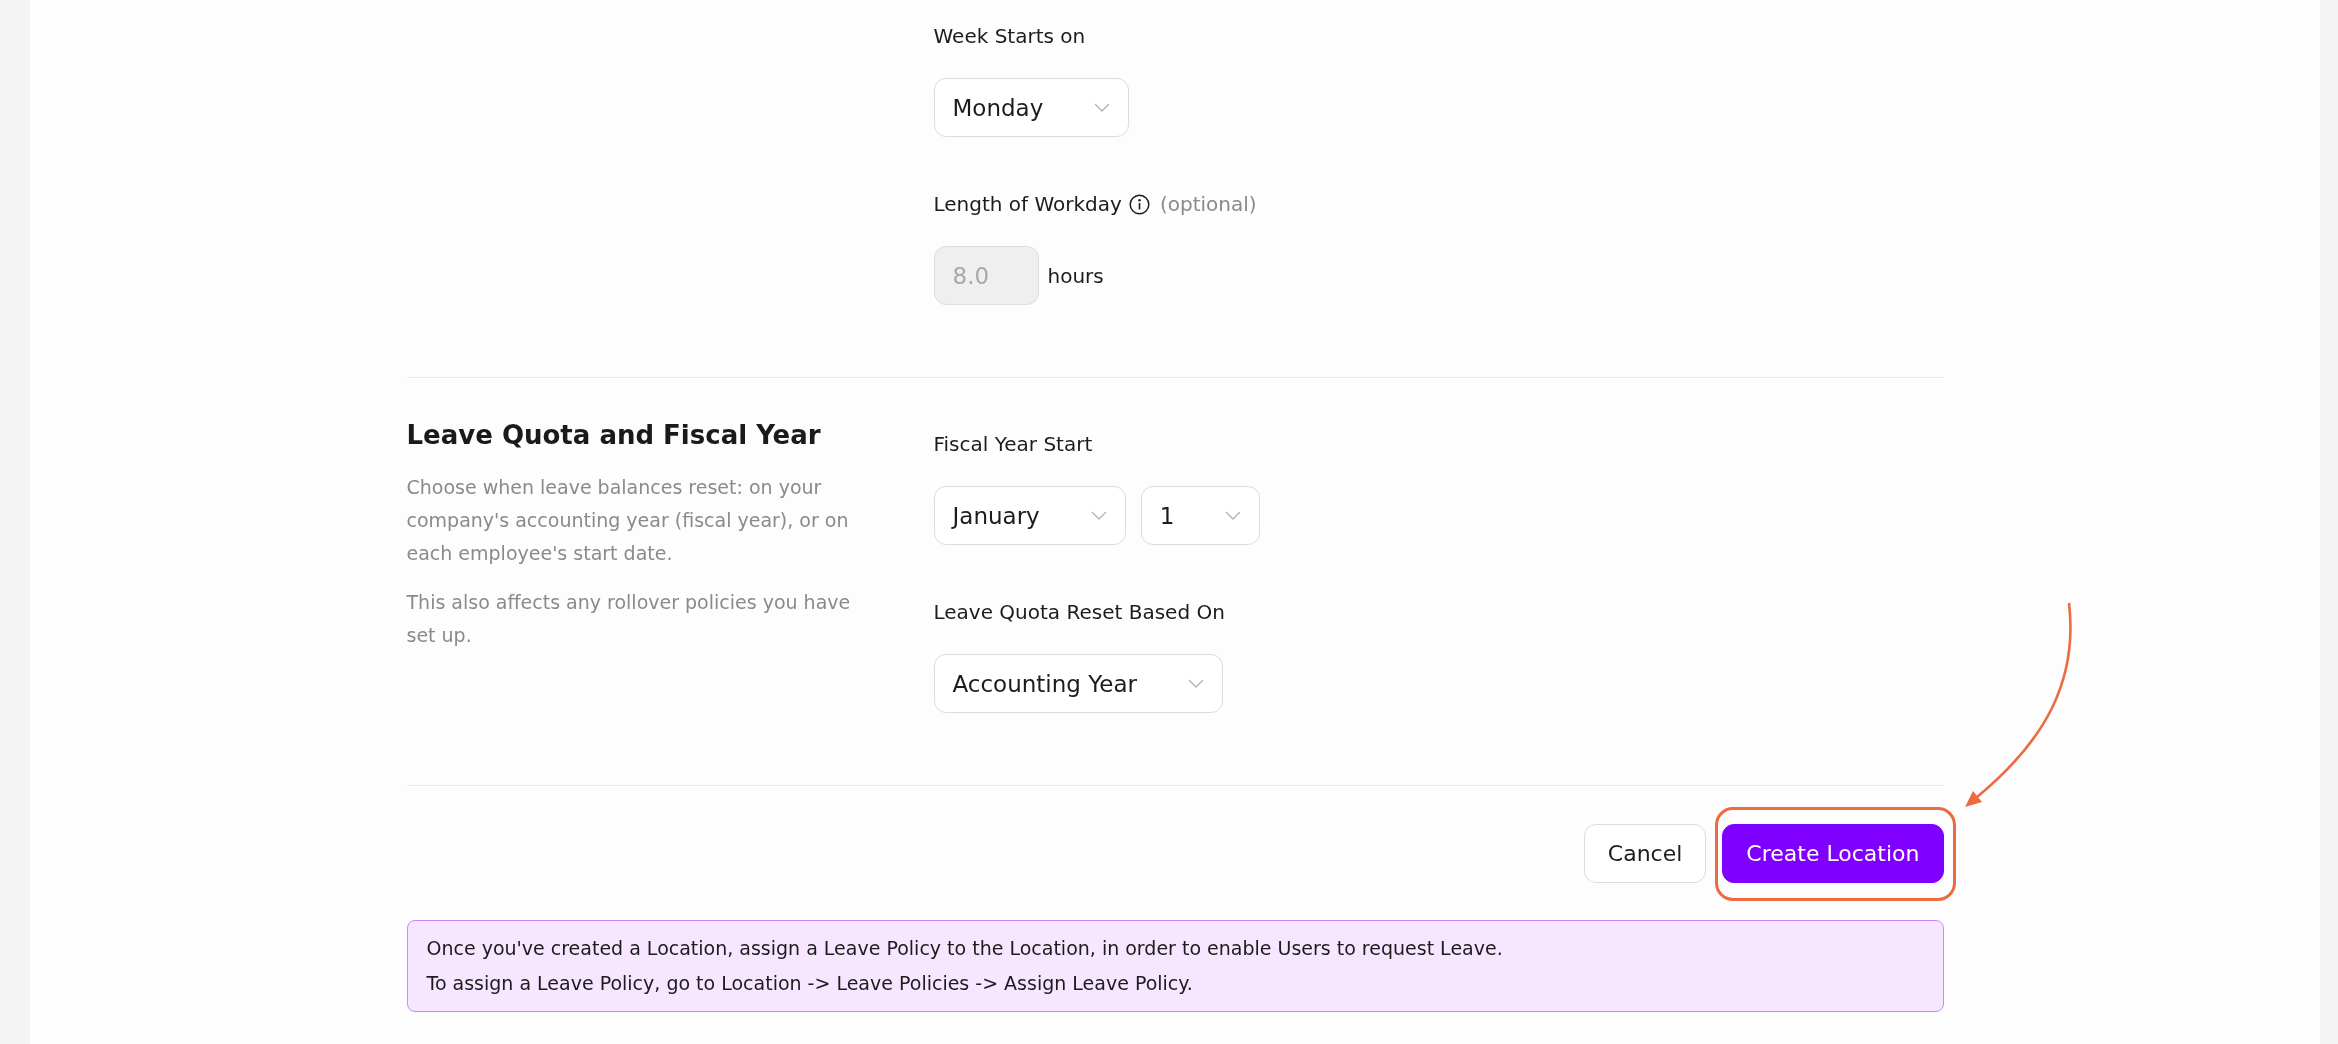 This screenshot has width=2338, height=1044. I want to click on select-dropdown: 1, so click(1200, 515).